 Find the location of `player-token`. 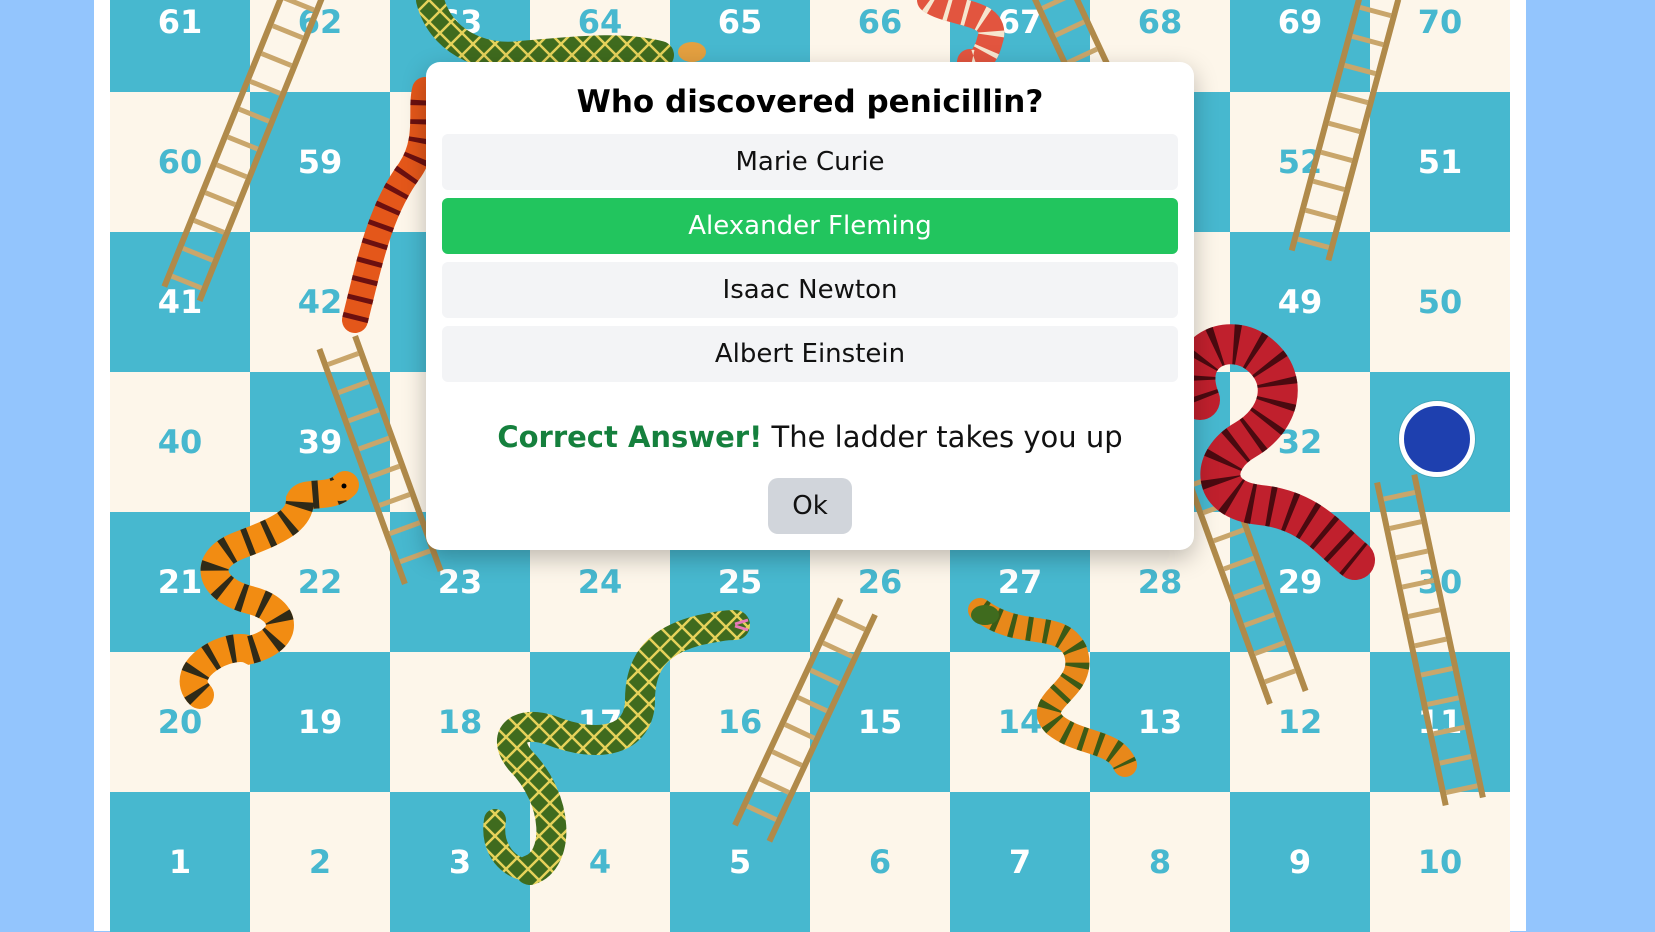

player-token is located at coordinates (1437, 439).